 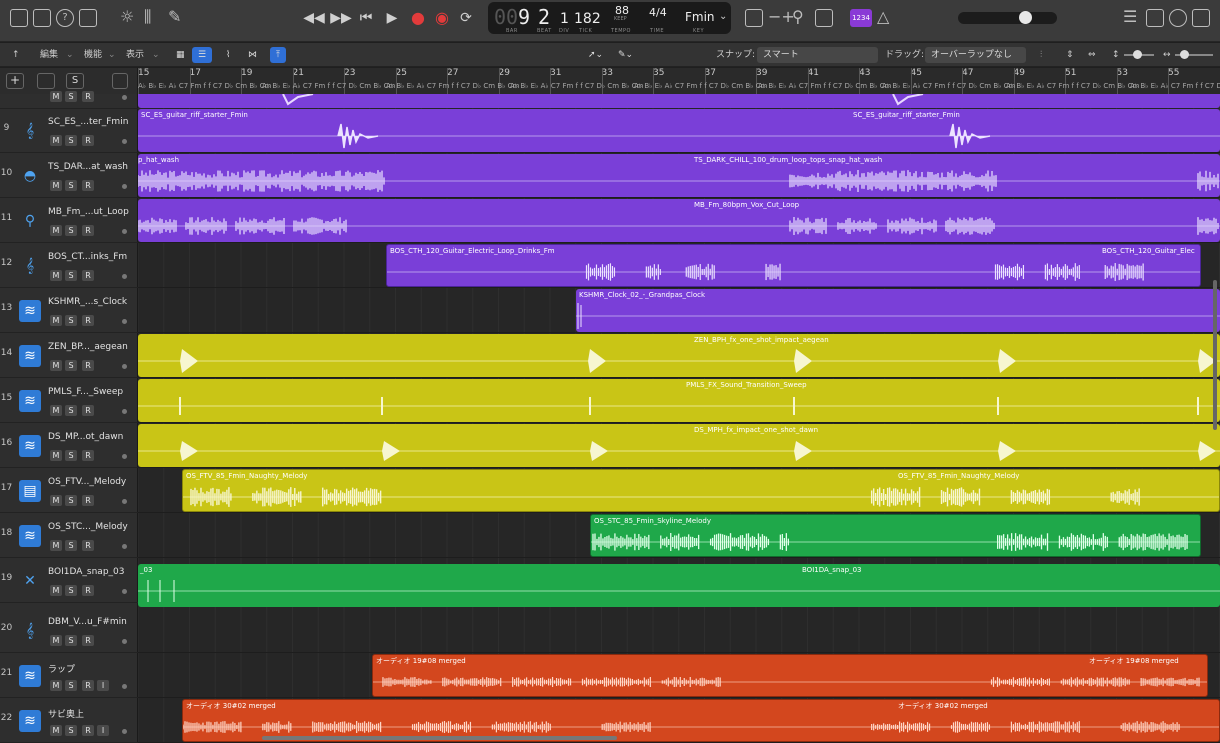 What do you see at coordinates (69, 580) in the screenshot?
I see `track-header: 19 ✕ BOI1DA_snap_03 M S R` at bounding box center [69, 580].